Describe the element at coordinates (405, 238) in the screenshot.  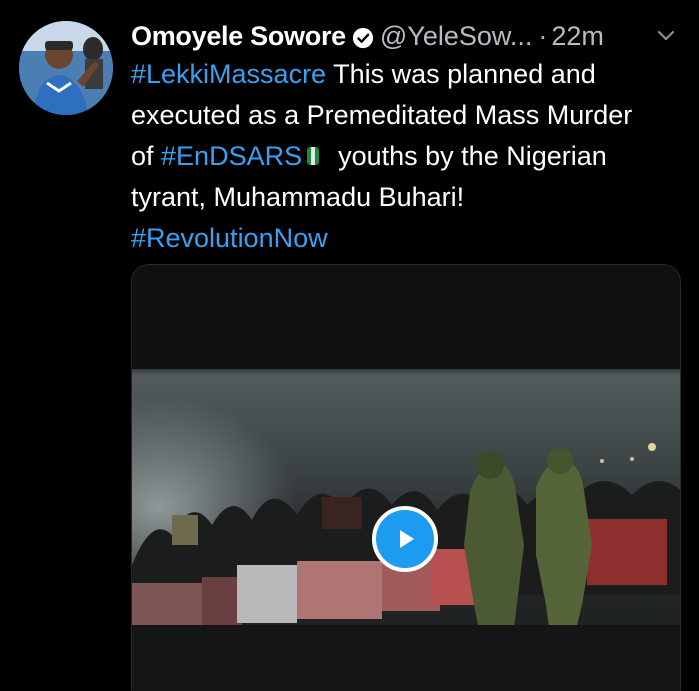
I see `tweet-line-5: #RevolutionNow` at that location.